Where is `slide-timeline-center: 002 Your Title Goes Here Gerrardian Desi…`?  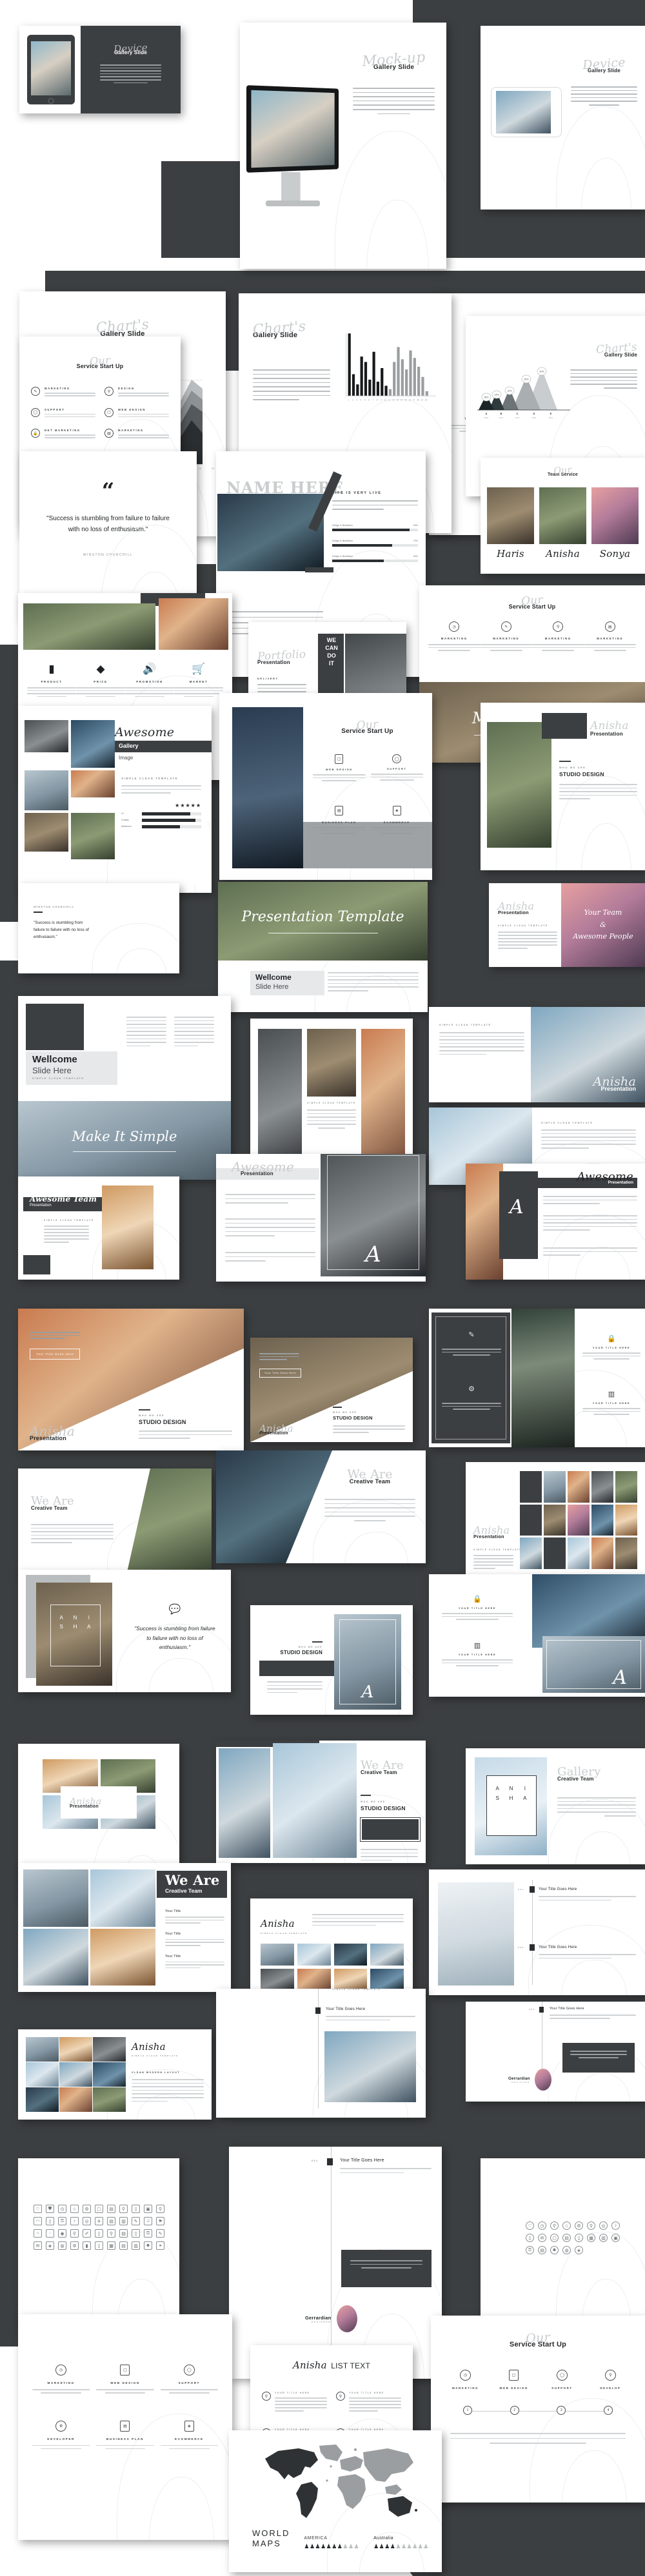 slide-timeline-center: 002 Your Title Goes Here Gerrardian Desi… is located at coordinates (336, 2263).